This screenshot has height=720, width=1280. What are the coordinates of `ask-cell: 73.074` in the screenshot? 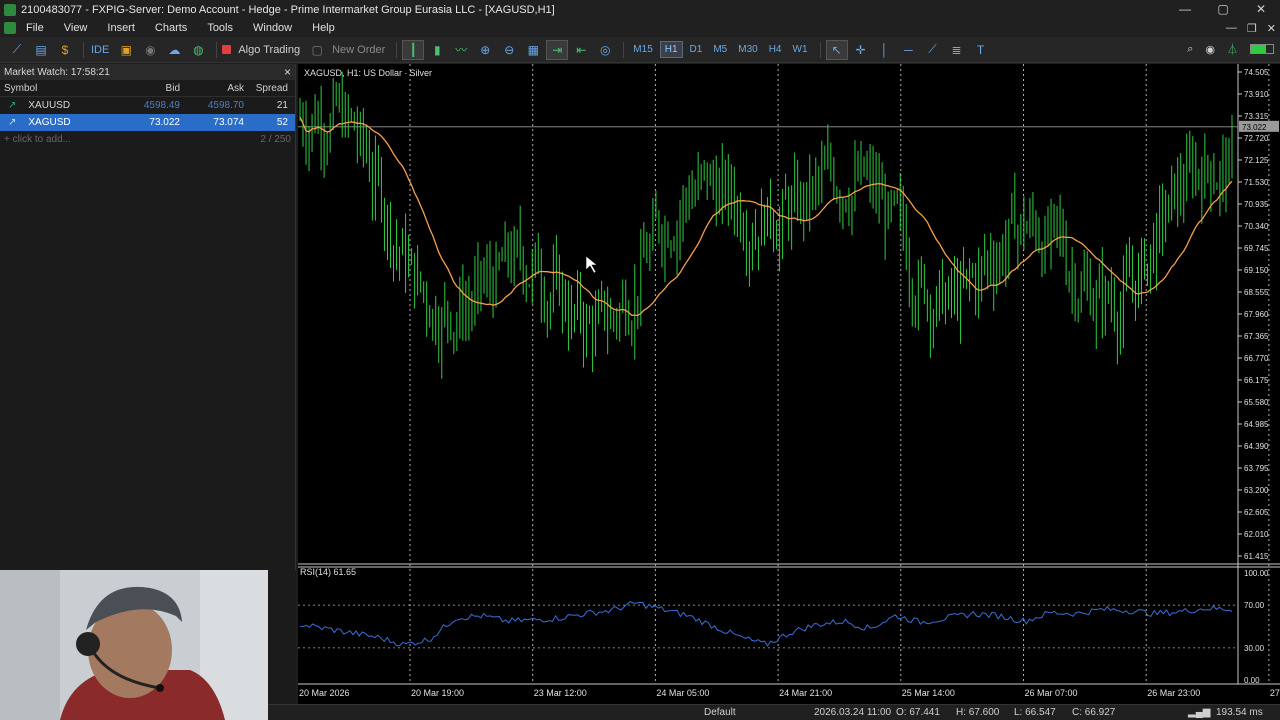 It's located at (228, 122).